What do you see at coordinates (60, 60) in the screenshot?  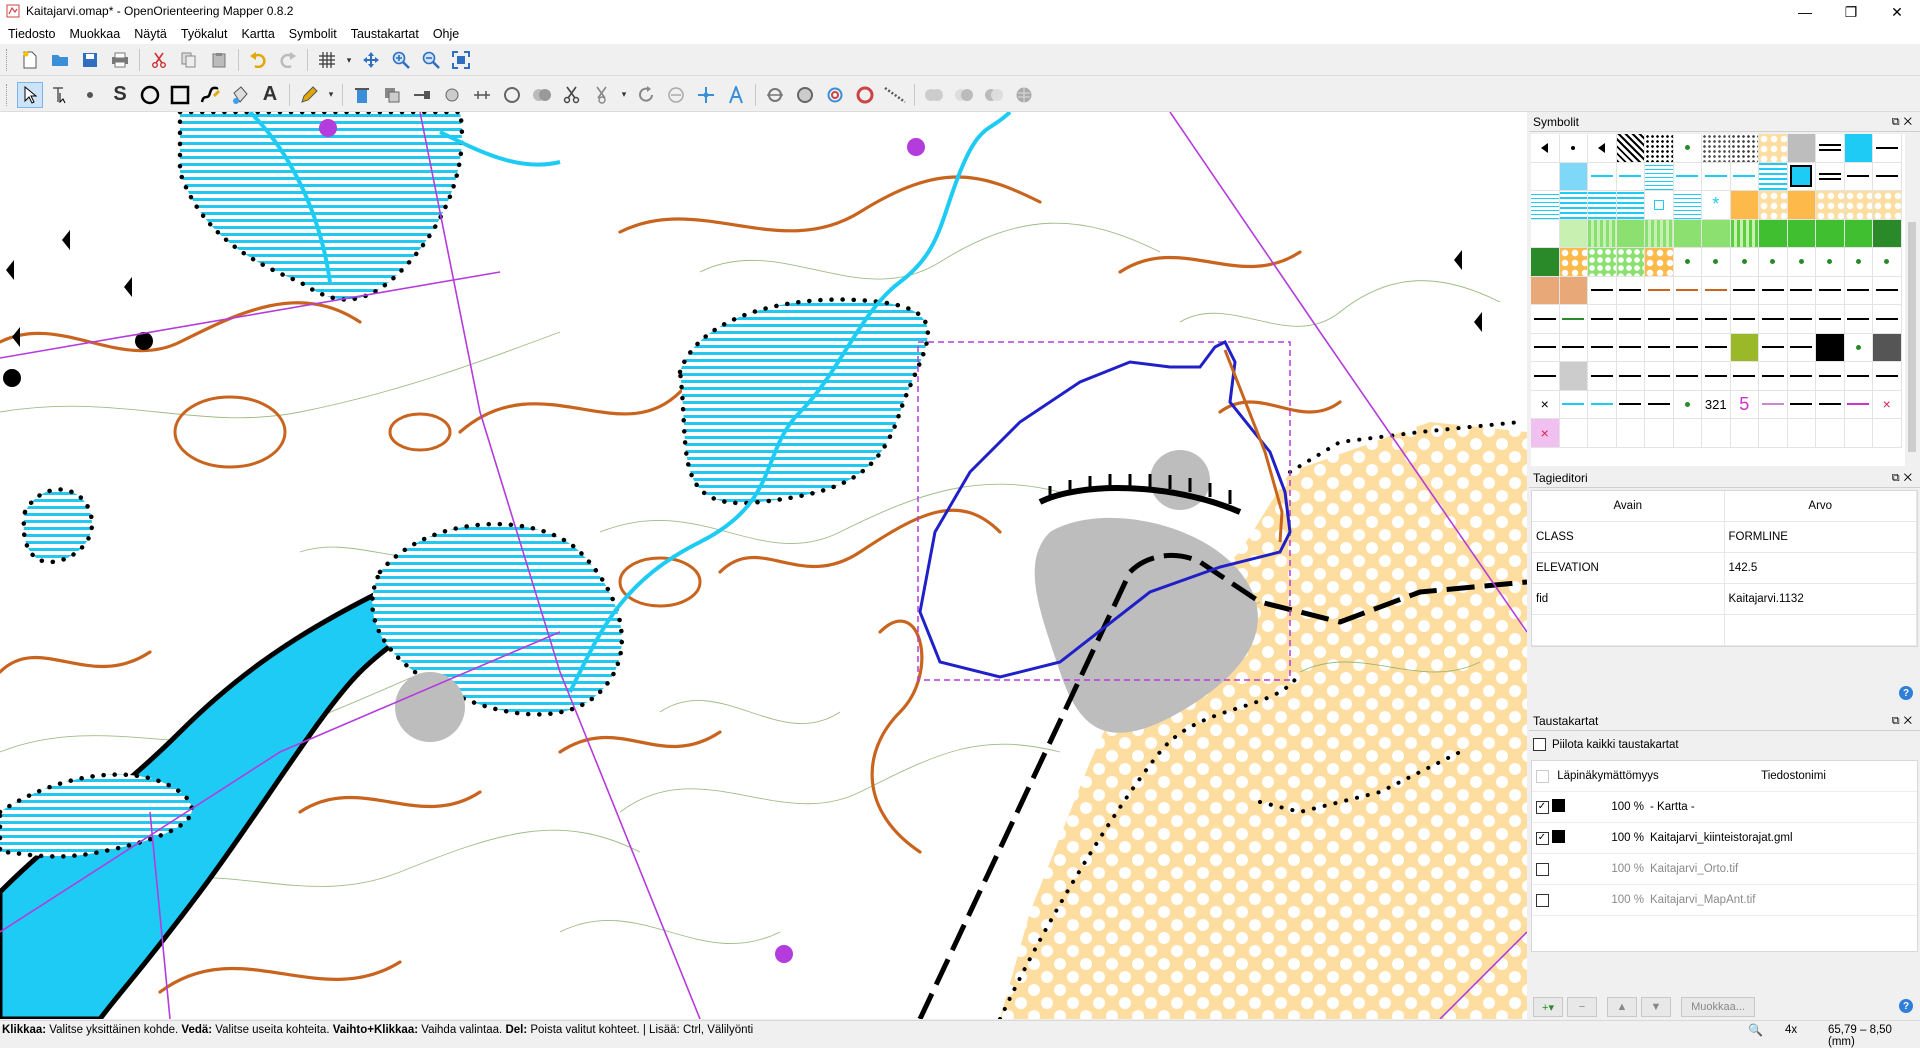 I see `open-folder-icon` at bounding box center [60, 60].